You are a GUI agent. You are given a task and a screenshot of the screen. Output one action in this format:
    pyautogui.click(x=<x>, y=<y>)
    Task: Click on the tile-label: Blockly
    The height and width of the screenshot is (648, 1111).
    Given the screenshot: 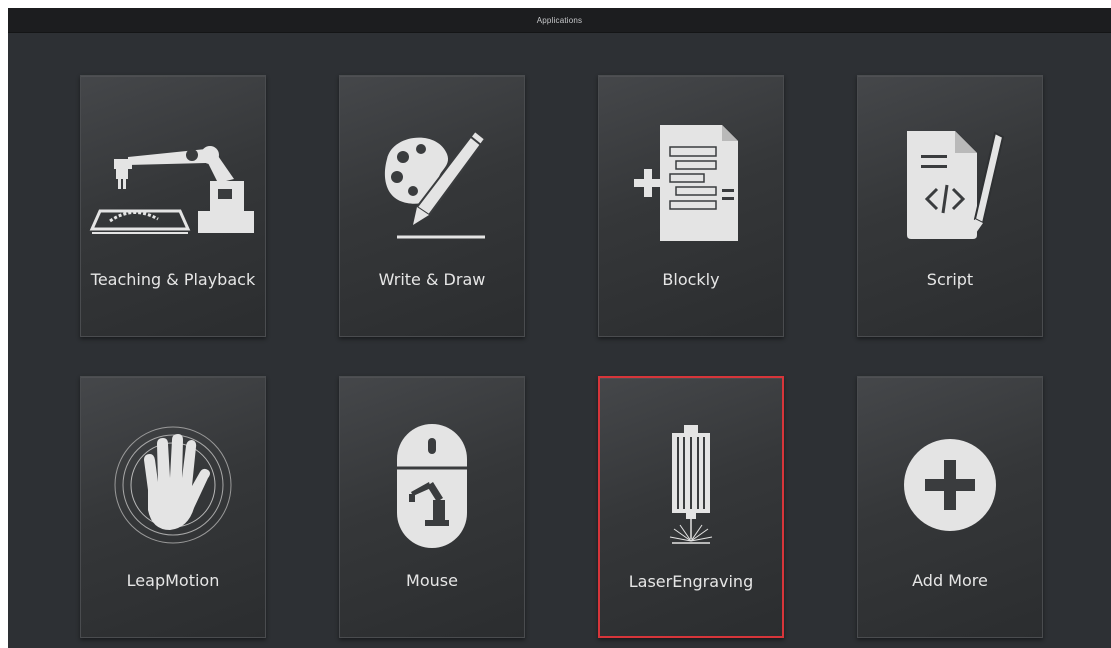 What is the action you would take?
    pyautogui.click(x=691, y=279)
    